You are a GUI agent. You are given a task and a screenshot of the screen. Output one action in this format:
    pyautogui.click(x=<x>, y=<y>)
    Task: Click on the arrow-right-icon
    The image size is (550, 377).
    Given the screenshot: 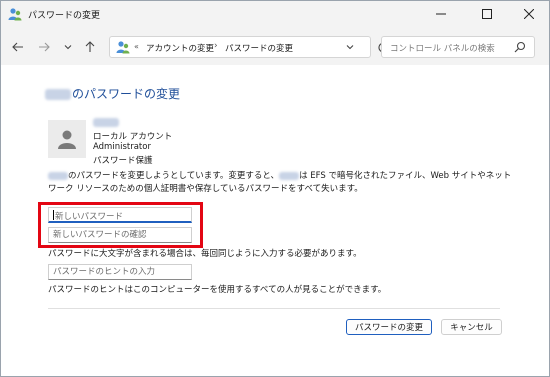 What is the action you would take?
    pyautogui.click(x=44, y=47)
    